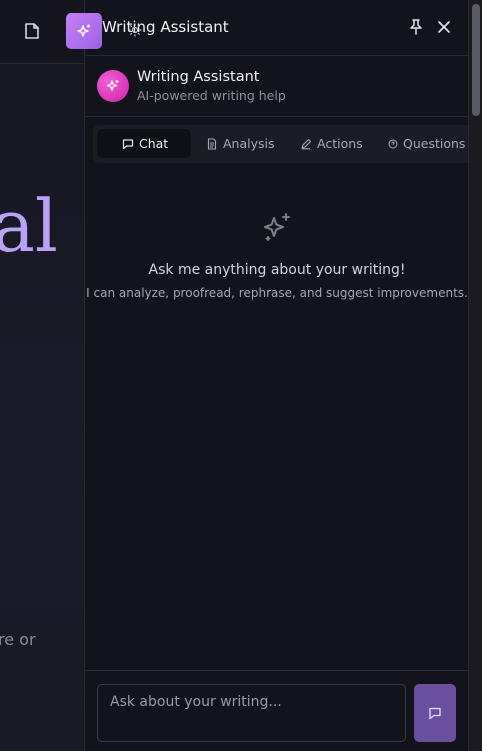 This screenshot has width=482, height=751. What do you see at coordinates (277, 227) in the screenshot?
I see `sparkles-icon` at bounding box center [277, 227].